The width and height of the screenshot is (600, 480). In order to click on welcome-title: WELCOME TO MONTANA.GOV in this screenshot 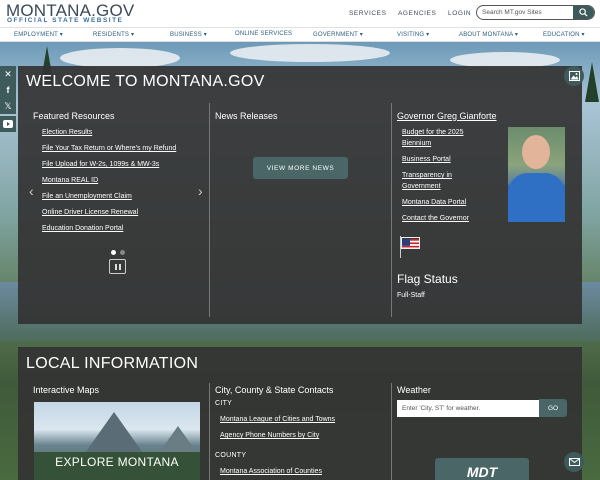, I will do `click(145, 81)`.